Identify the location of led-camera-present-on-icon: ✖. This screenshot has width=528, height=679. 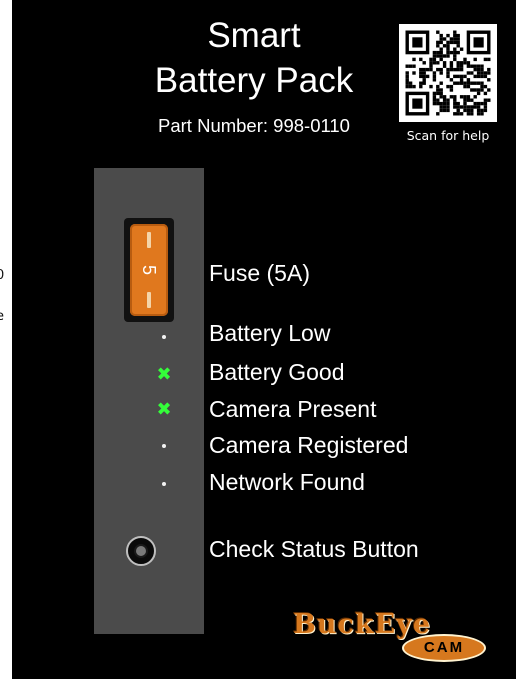
(164, 409).